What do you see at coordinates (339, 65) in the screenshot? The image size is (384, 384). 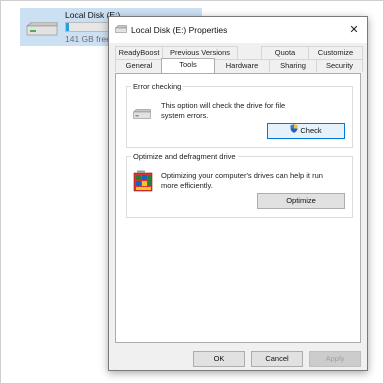 I see `tab-security: Security` at bounding box center [339, 65].